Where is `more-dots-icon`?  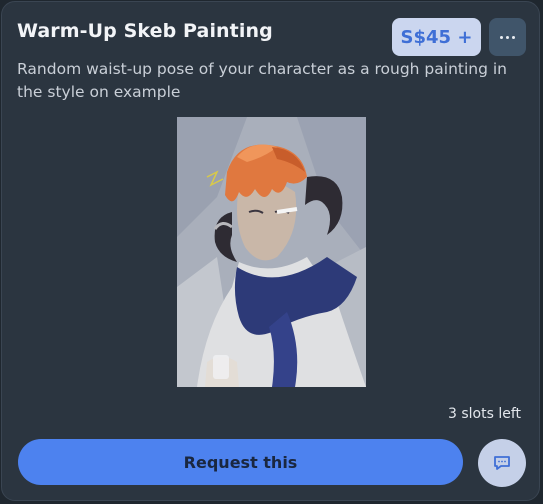 more-dots-icon is located at coordinates (507, 37).